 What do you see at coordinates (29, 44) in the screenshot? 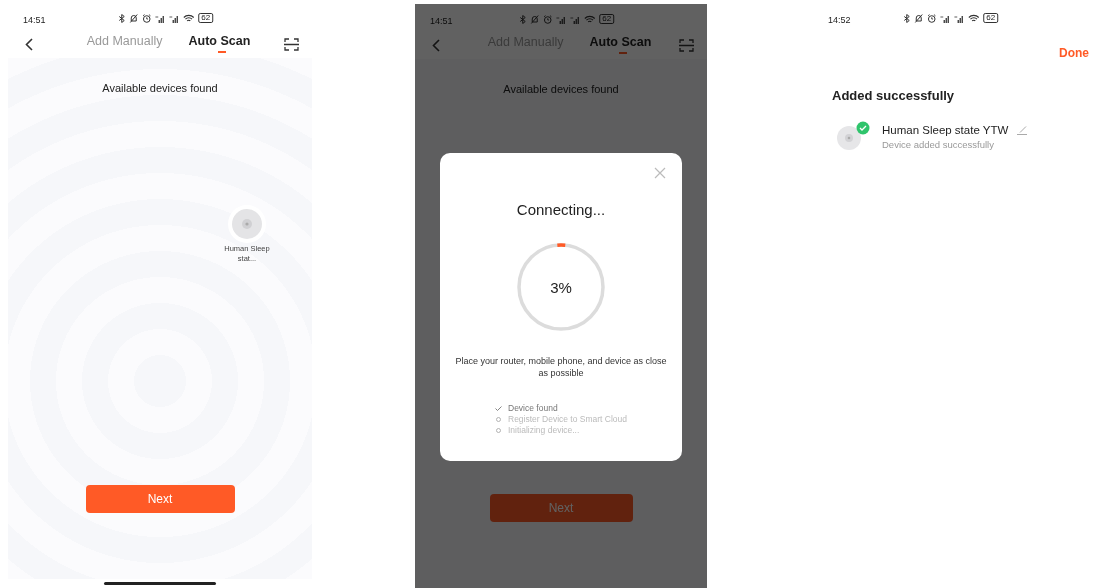
I see `back-icon` at bounding box center [29, 44].